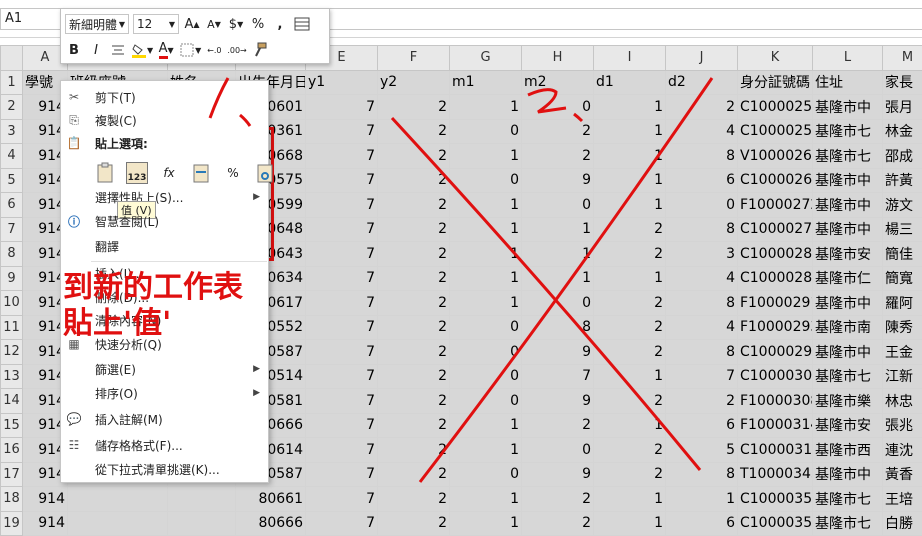 Image resolution: width=922 pixels, height=536 pixels. I want to click on row-header: 13, so click(12, 376).